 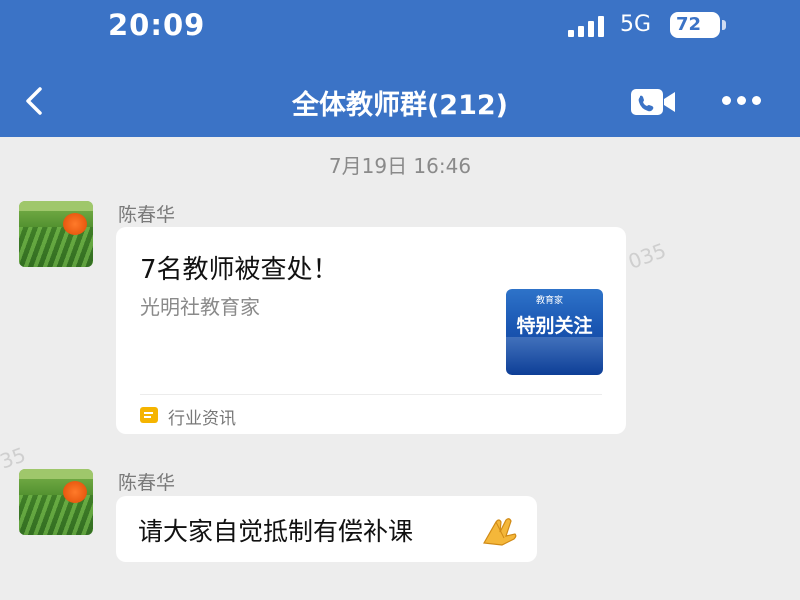 I want to click on video-call-icon, so click(x=653, y=102).